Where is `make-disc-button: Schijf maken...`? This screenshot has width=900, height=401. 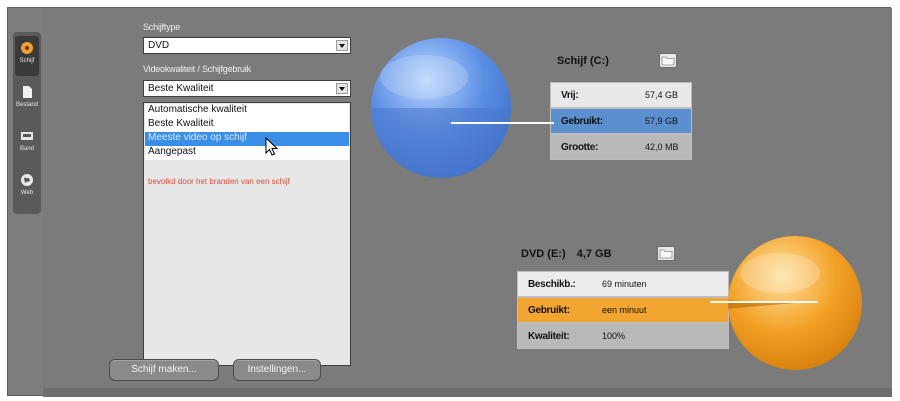
make-disc-button: Schijf maken... is located at coordinates (164, 370).